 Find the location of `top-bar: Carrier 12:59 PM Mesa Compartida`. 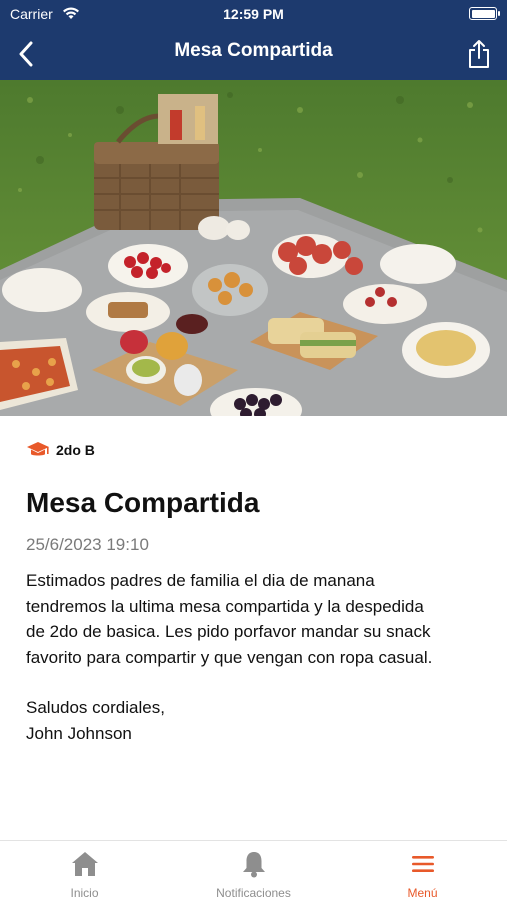

top-bar: Carrier 12:59 PM Mesa Compartida is located at coordinates (253, 40).